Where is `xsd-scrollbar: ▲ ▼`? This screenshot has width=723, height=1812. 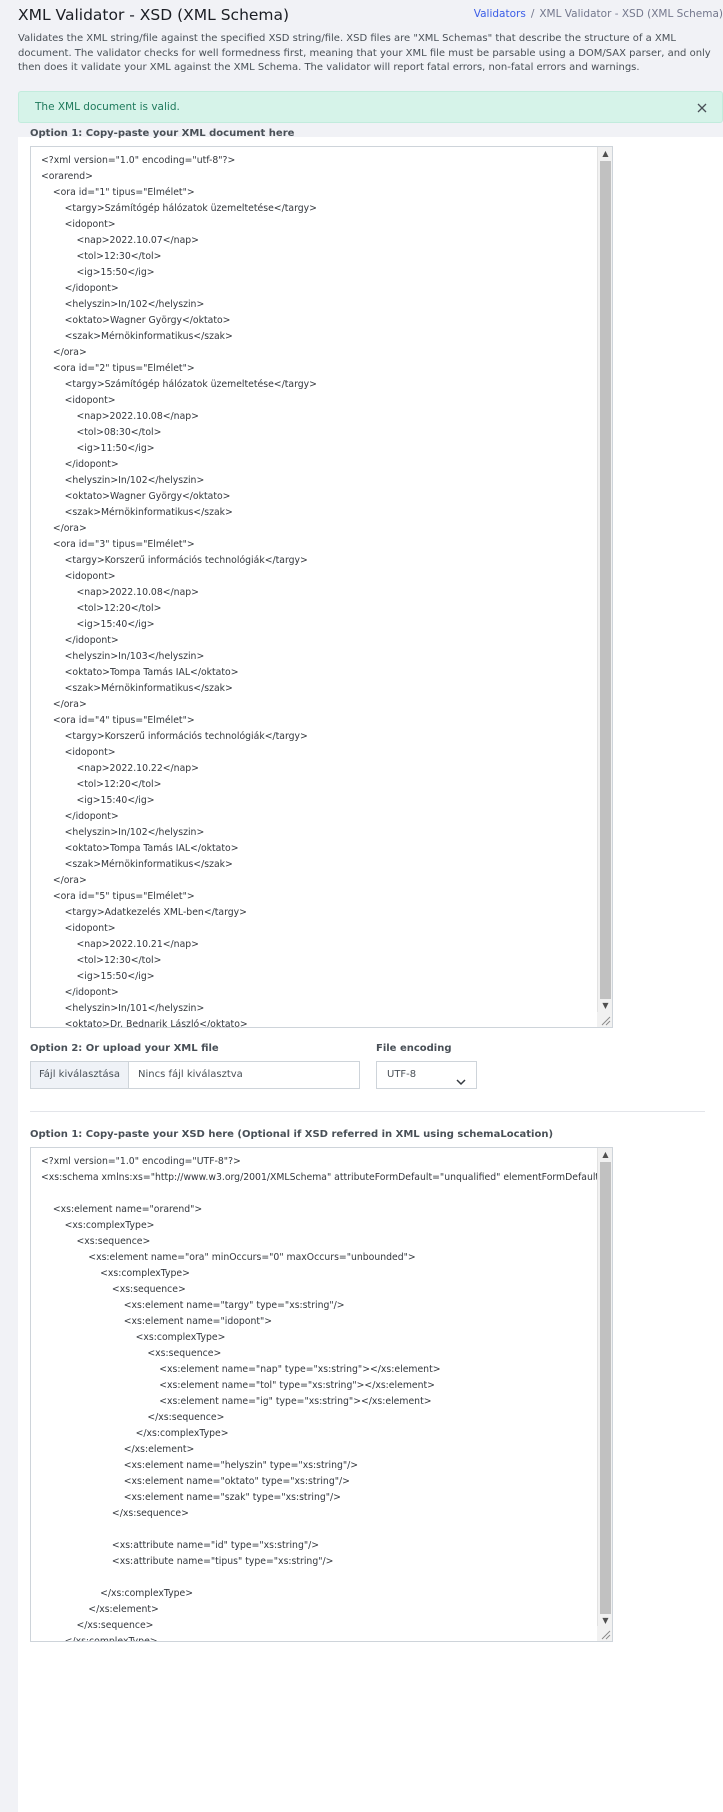 xsd-scrollbar: ▲ ▼ is located at coordinates (604, 1394).